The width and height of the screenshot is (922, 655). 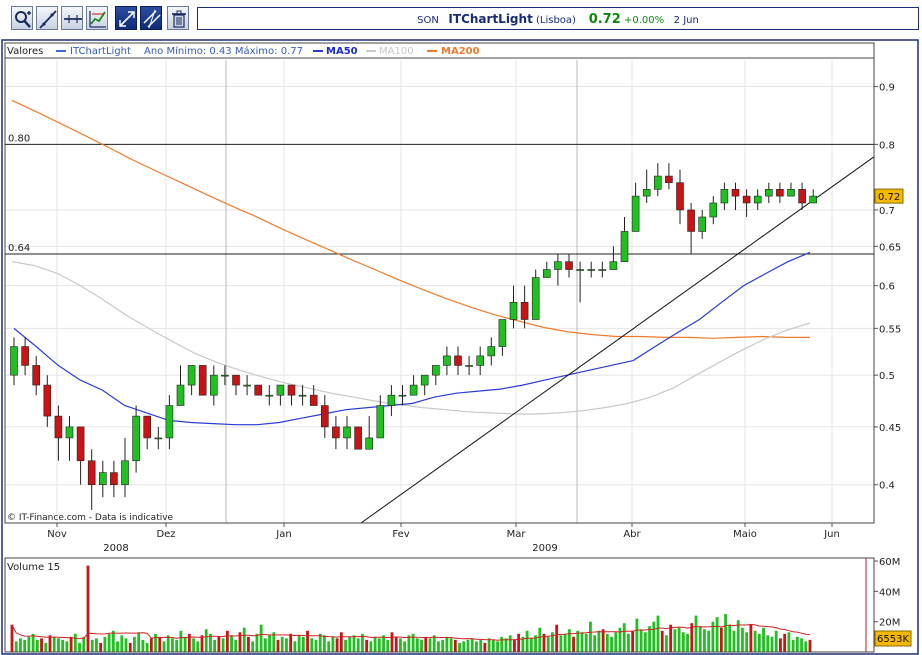 What do you see at coordinates (396, 51) in the screenshot?
I see `legend-ma100: MA100` at bounding box center [396, 51].